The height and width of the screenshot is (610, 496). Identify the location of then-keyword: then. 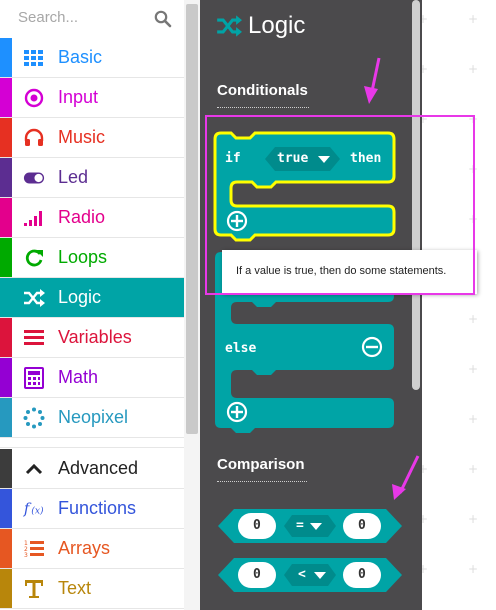
(366, 158).